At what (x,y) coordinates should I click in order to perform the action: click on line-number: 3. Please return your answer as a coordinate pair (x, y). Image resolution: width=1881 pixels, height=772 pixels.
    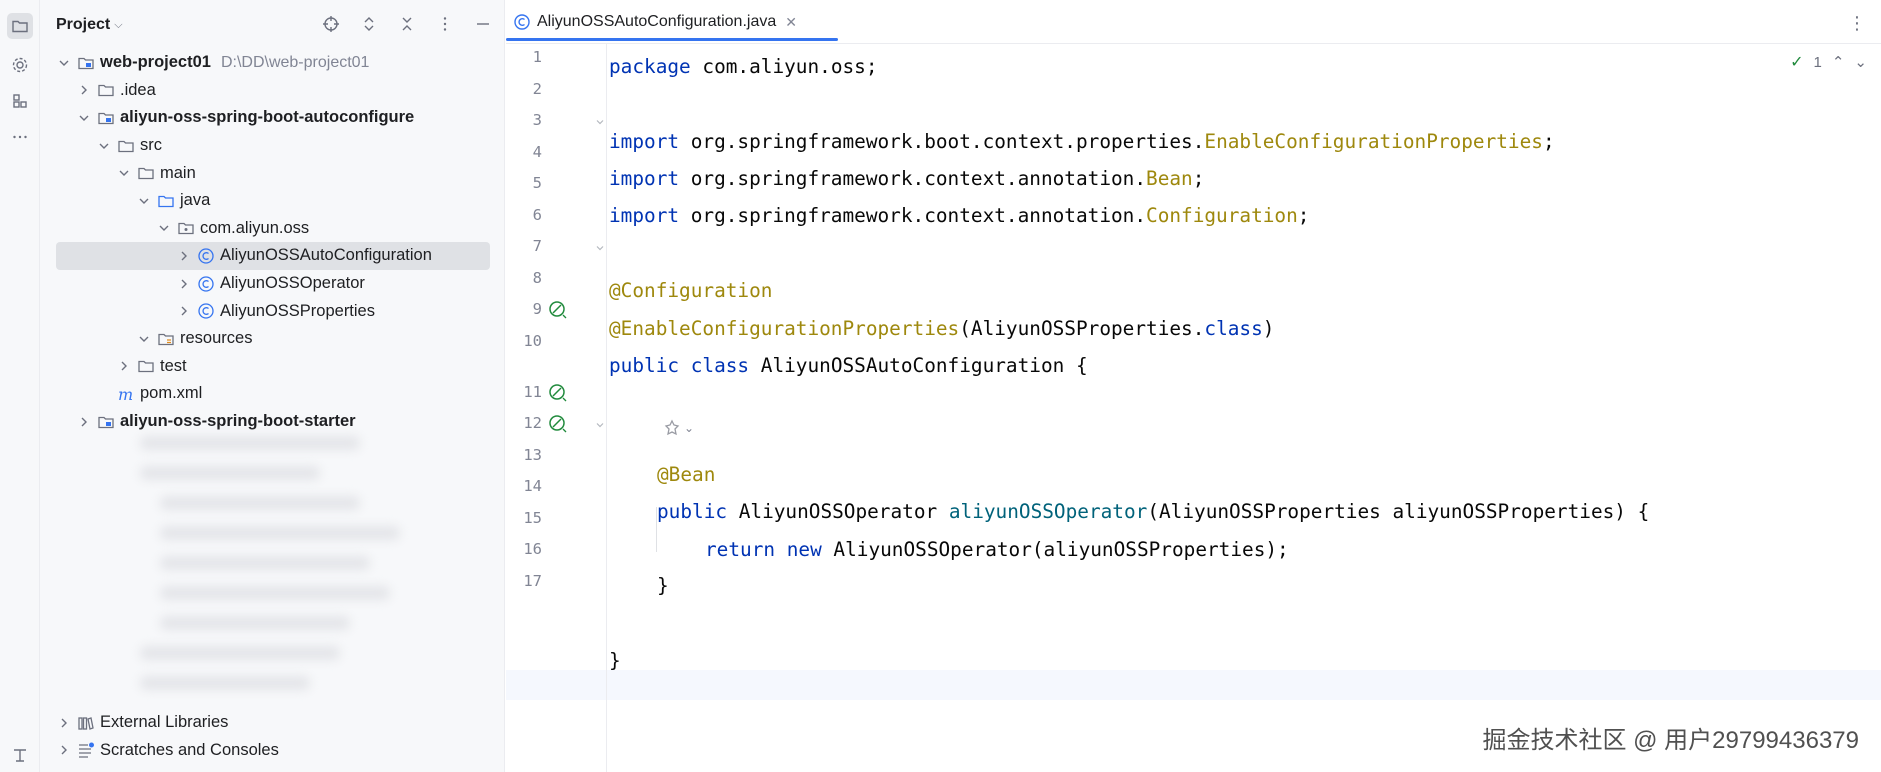
    Looking at the image, I should click on (524, 120).